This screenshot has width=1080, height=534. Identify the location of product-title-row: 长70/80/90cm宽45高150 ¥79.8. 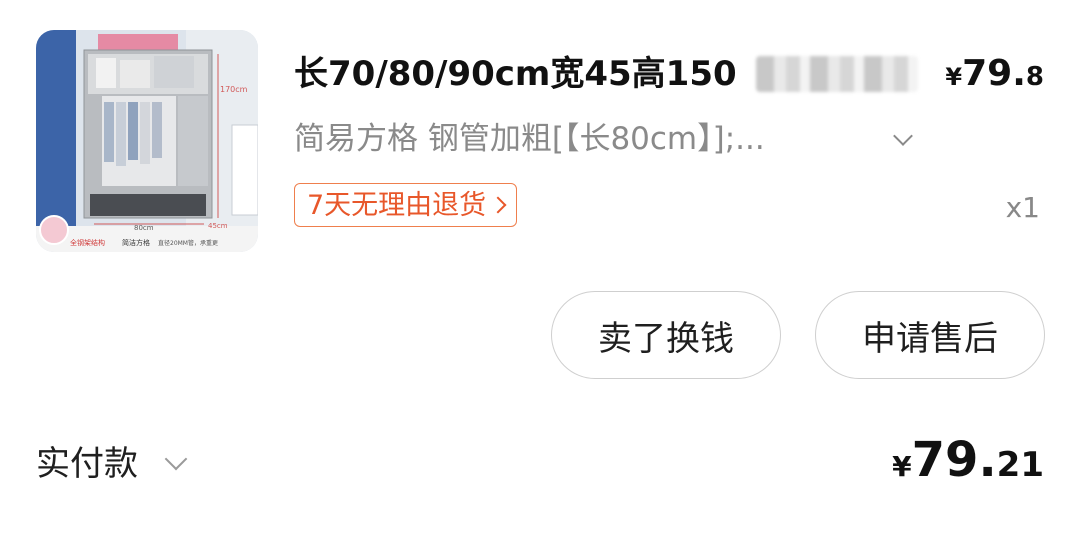
(669, 76).